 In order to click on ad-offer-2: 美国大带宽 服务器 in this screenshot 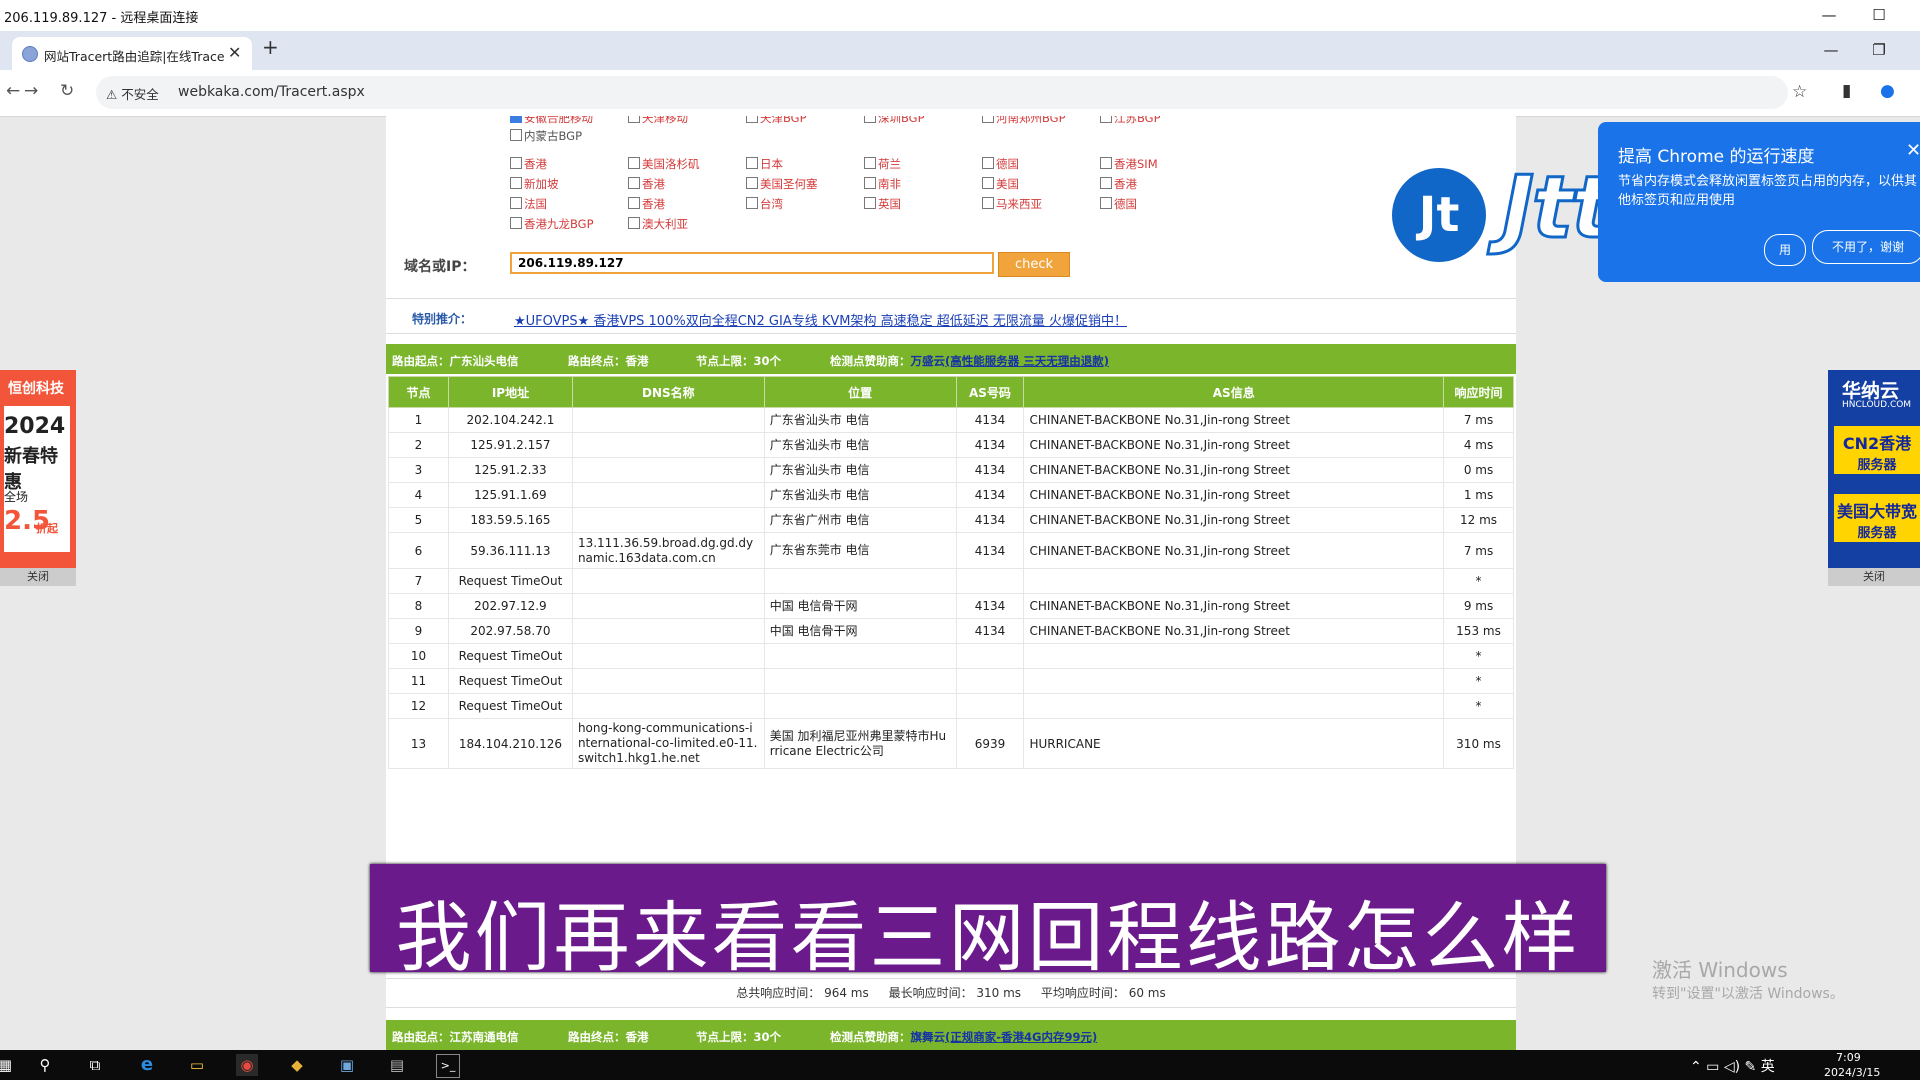, I will do `click(1877, 518)`.